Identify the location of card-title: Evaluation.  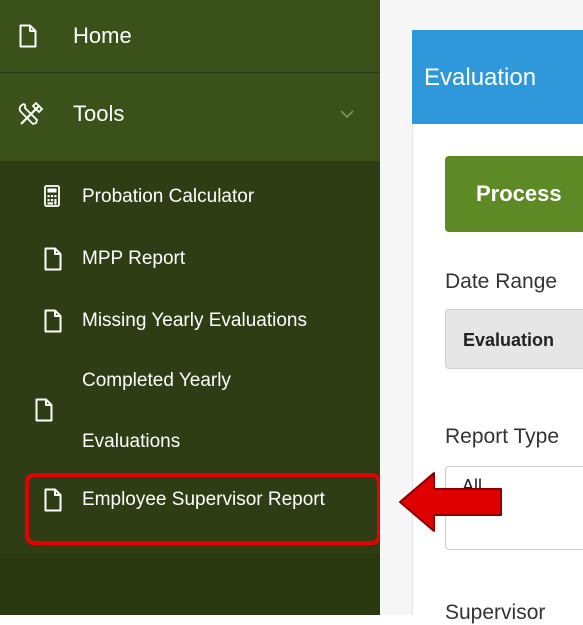
(480, 77).